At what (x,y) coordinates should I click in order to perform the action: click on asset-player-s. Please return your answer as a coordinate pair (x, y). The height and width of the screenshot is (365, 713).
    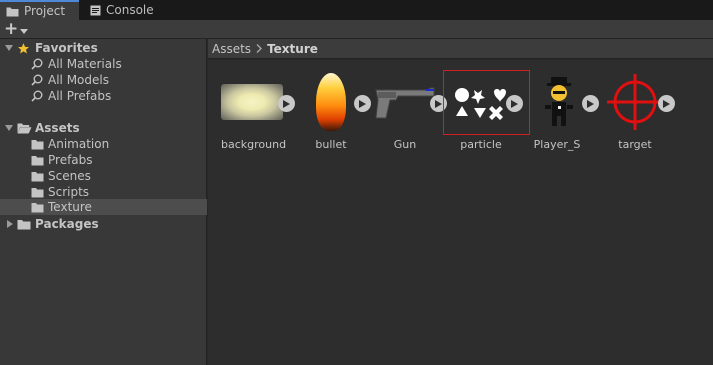
    Looking at the image, I should click on (559, 102).